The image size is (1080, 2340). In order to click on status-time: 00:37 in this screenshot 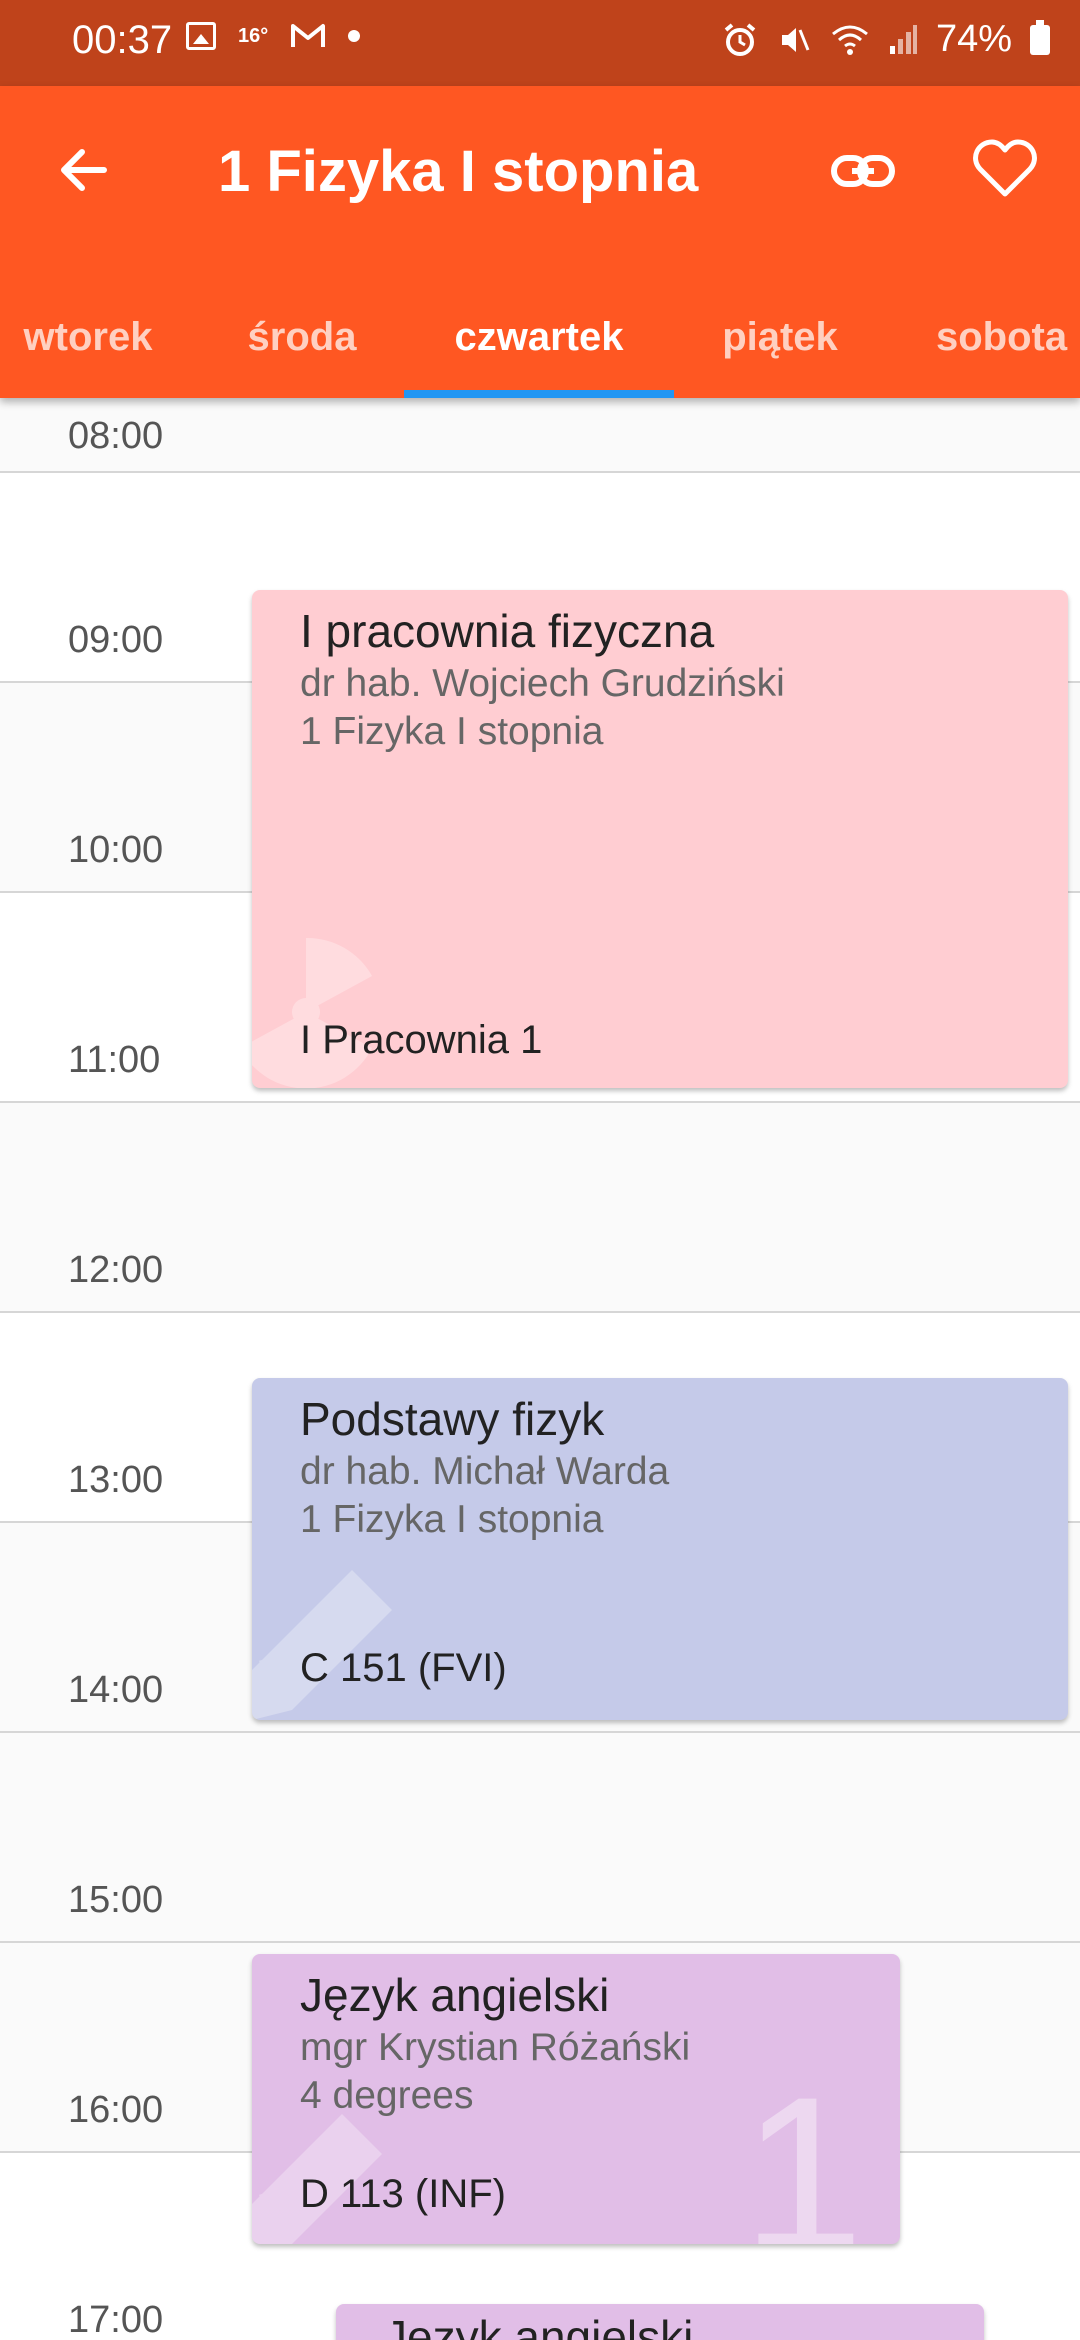, I will do `click(122, 40)`.